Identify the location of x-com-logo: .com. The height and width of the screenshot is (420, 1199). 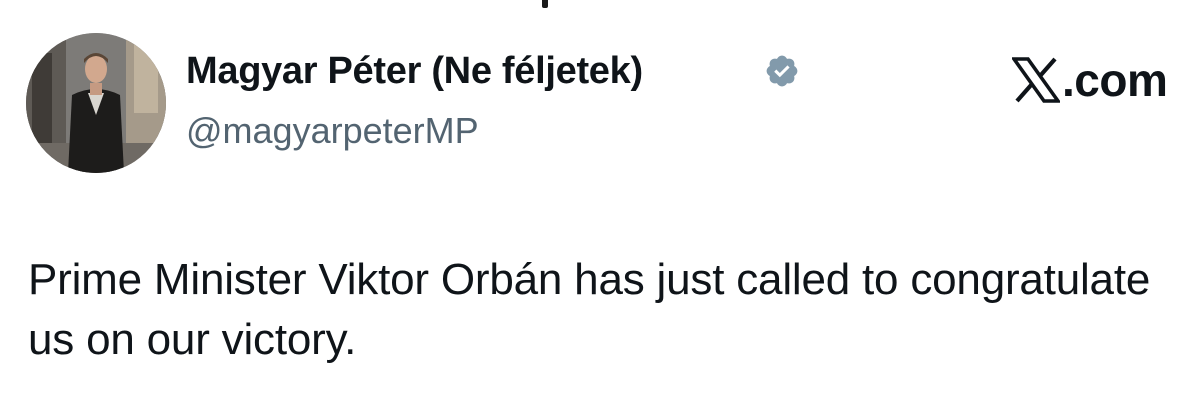
(1090, 80).